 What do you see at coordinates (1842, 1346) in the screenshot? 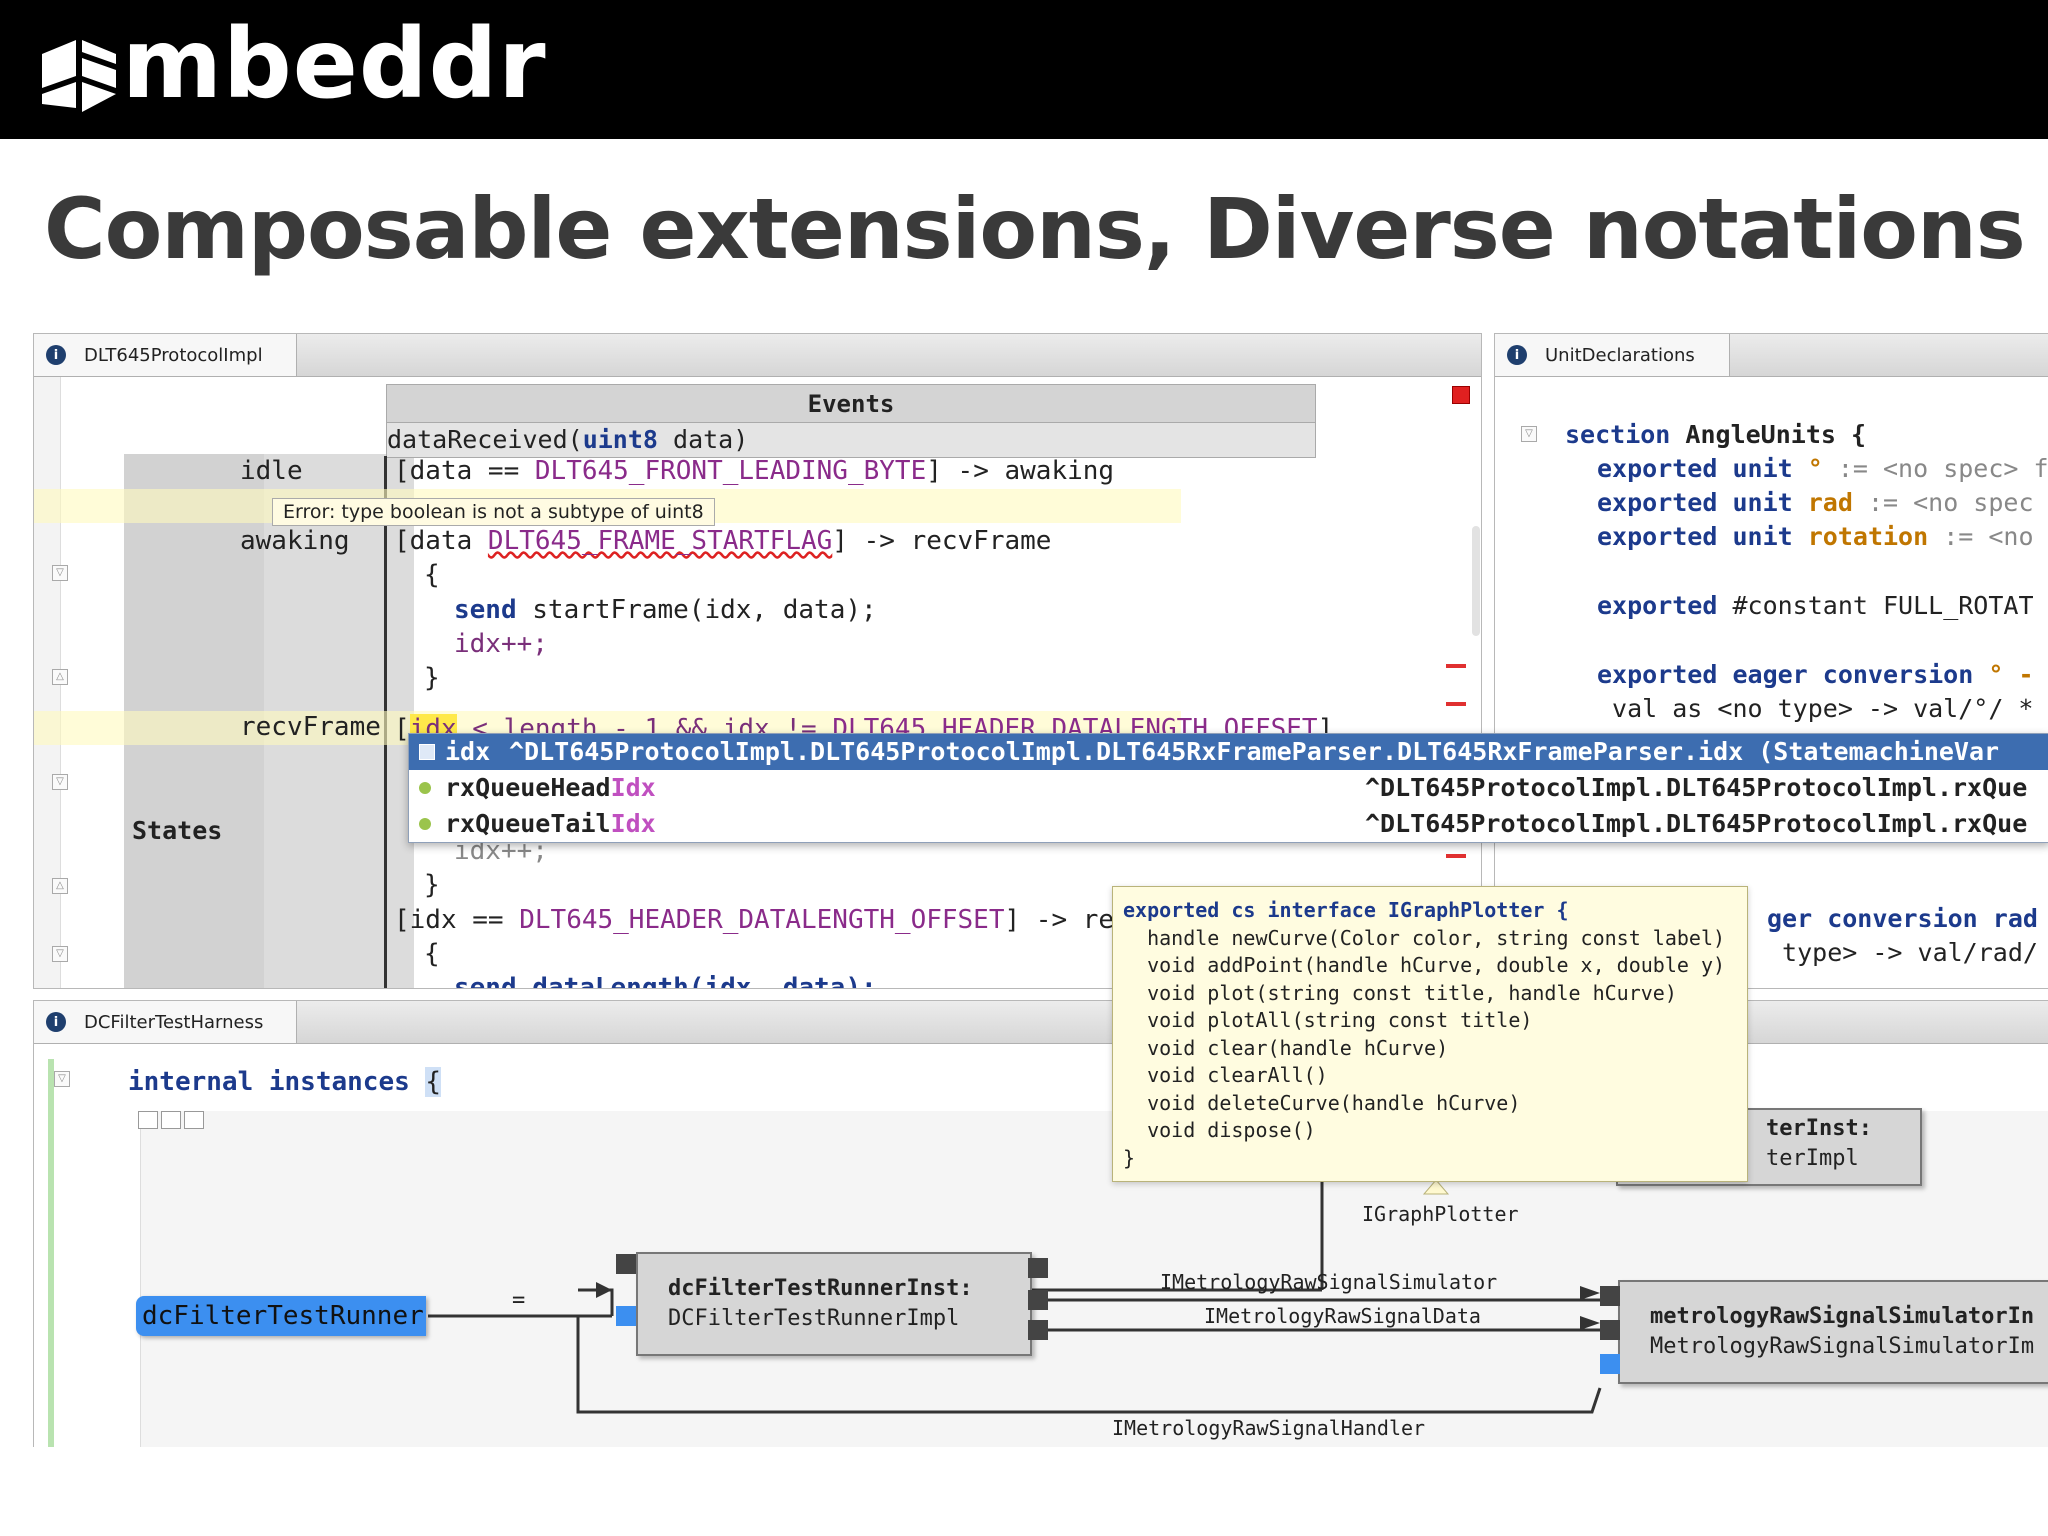
I see `simulator-inst-type: MetrologyRawSignalSimulatorIm` at bounding box center [1842, 1346].